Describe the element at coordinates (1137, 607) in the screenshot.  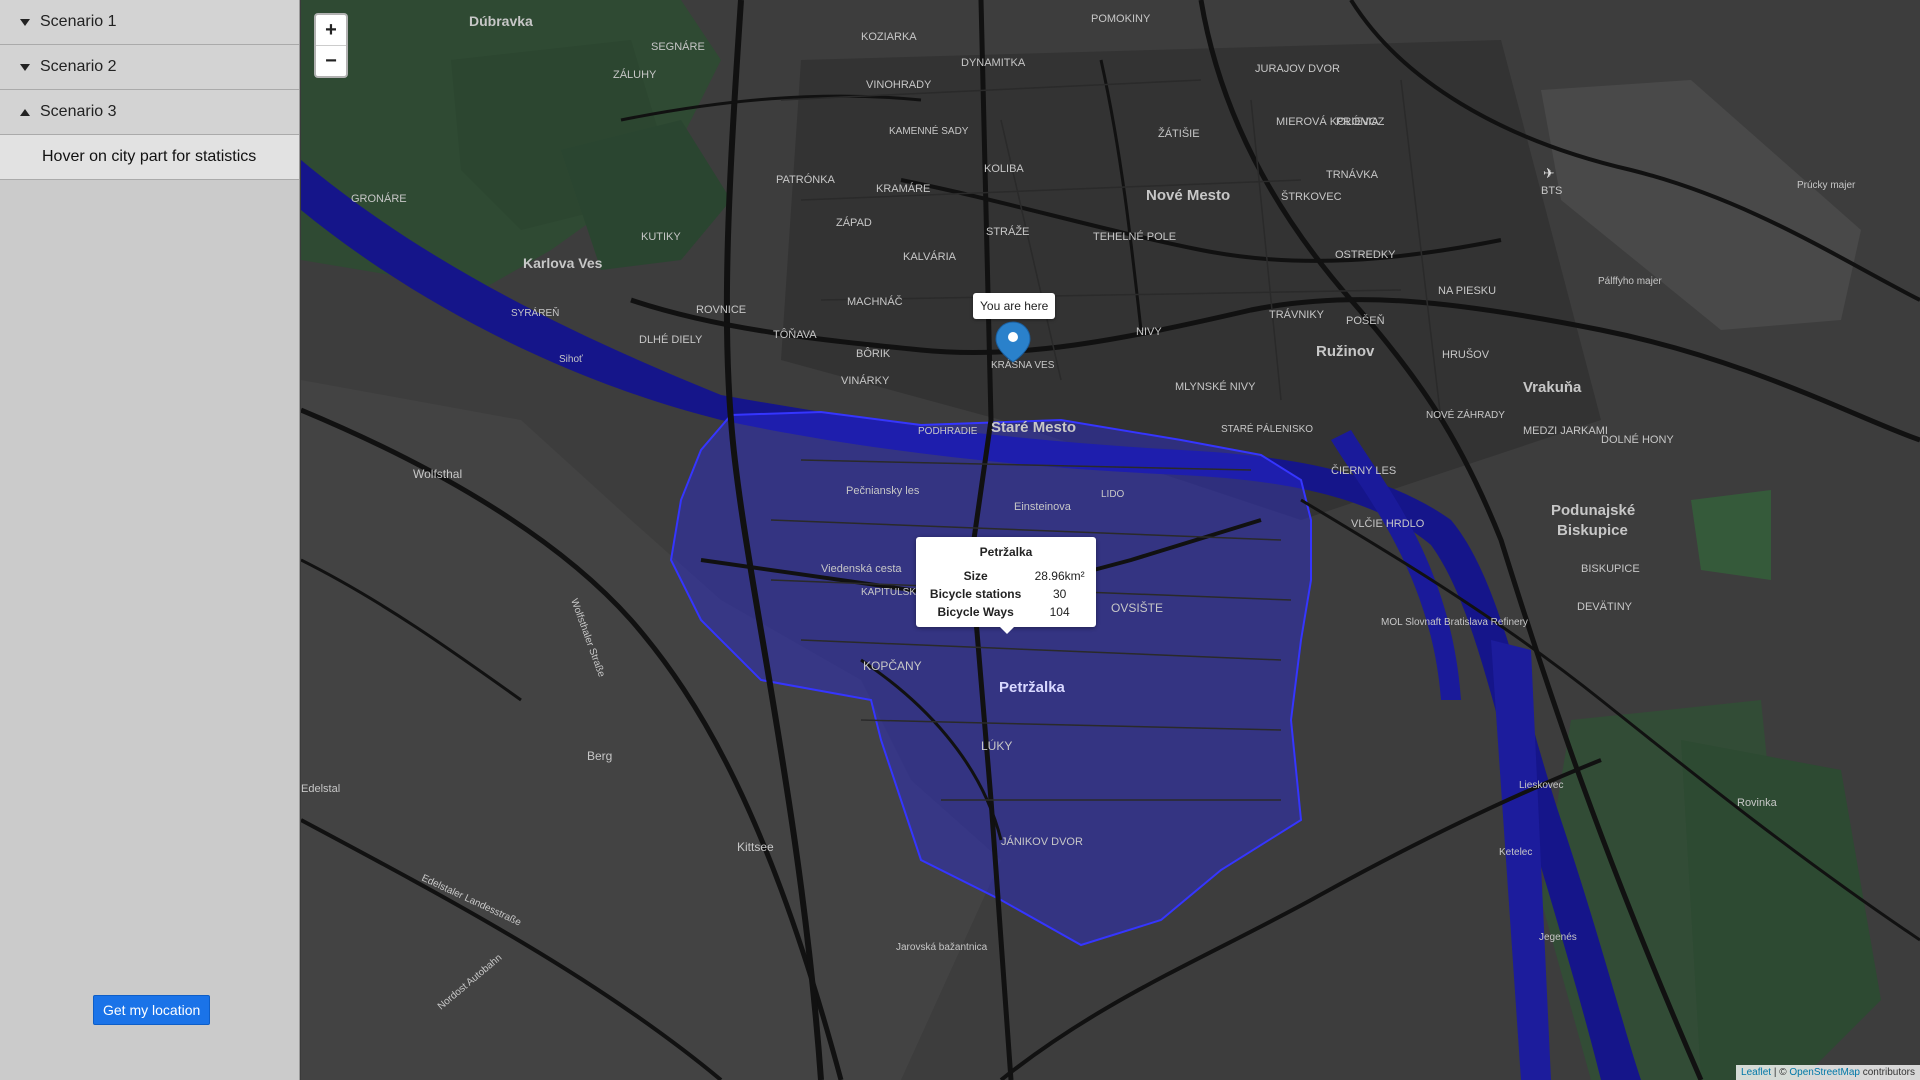
I see `map-label: OVSIŠTE` at that location.